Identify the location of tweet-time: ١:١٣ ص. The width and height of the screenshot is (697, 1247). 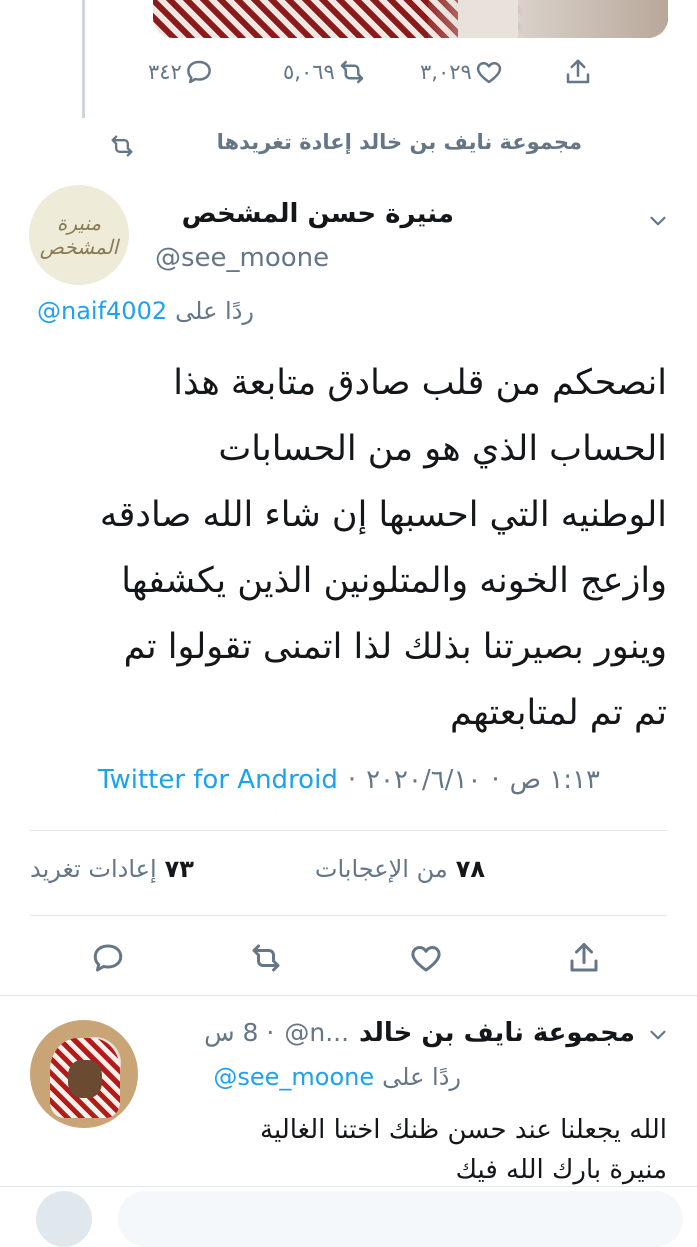
(554, 780).